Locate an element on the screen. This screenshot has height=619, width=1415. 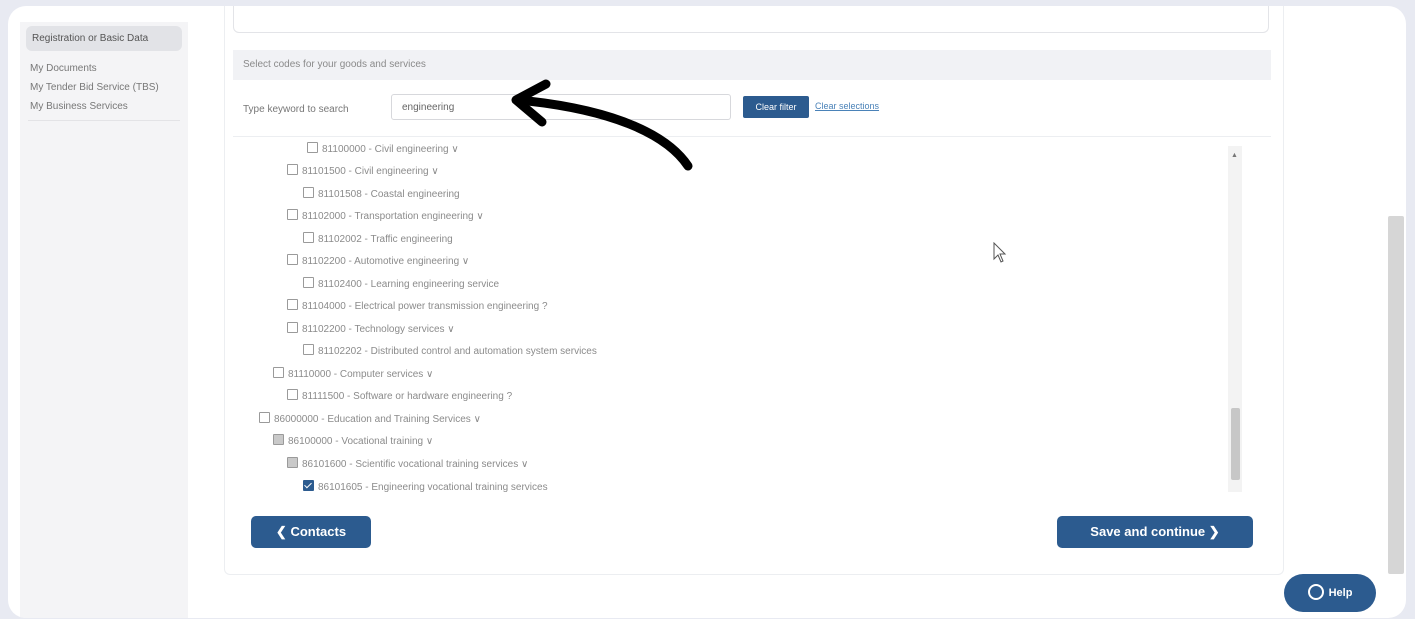
section-header: Select codes for your goods and services is located at coordinates (752, 65).